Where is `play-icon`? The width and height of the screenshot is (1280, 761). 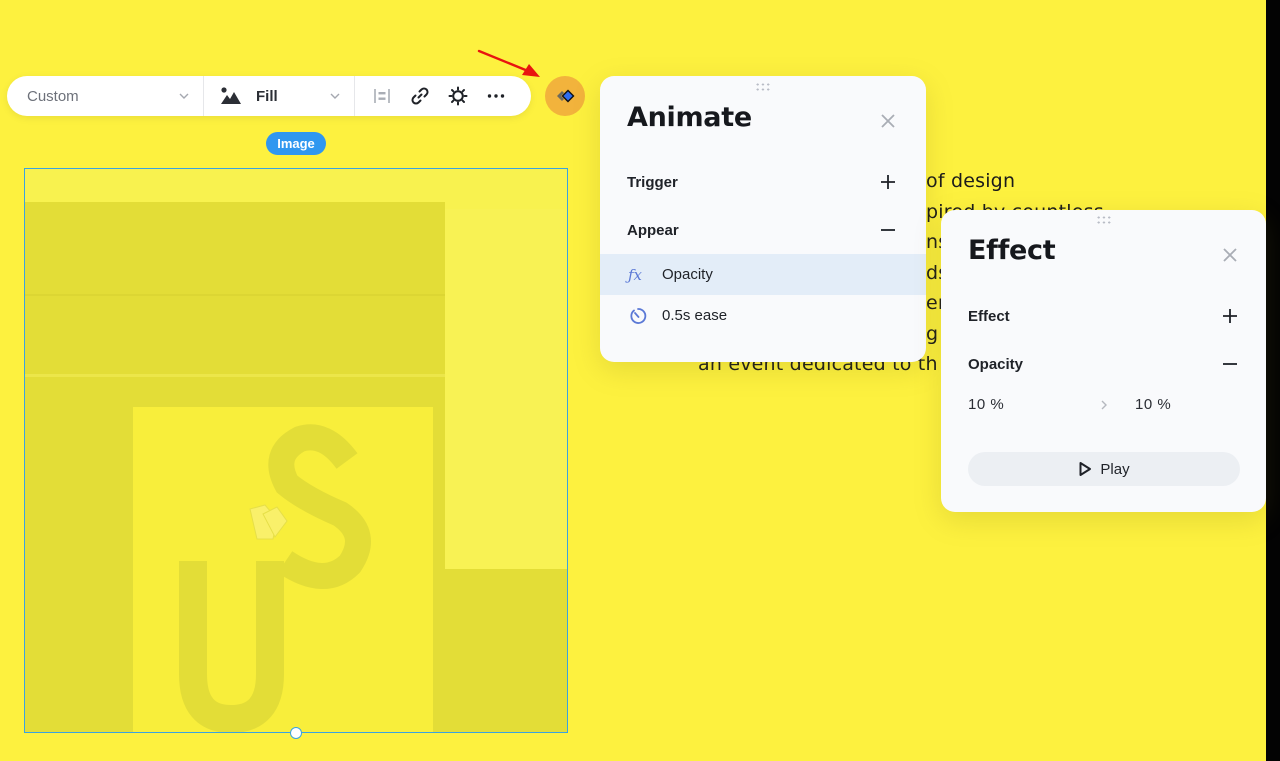 play-icon is located at coordinates (1085, 469).